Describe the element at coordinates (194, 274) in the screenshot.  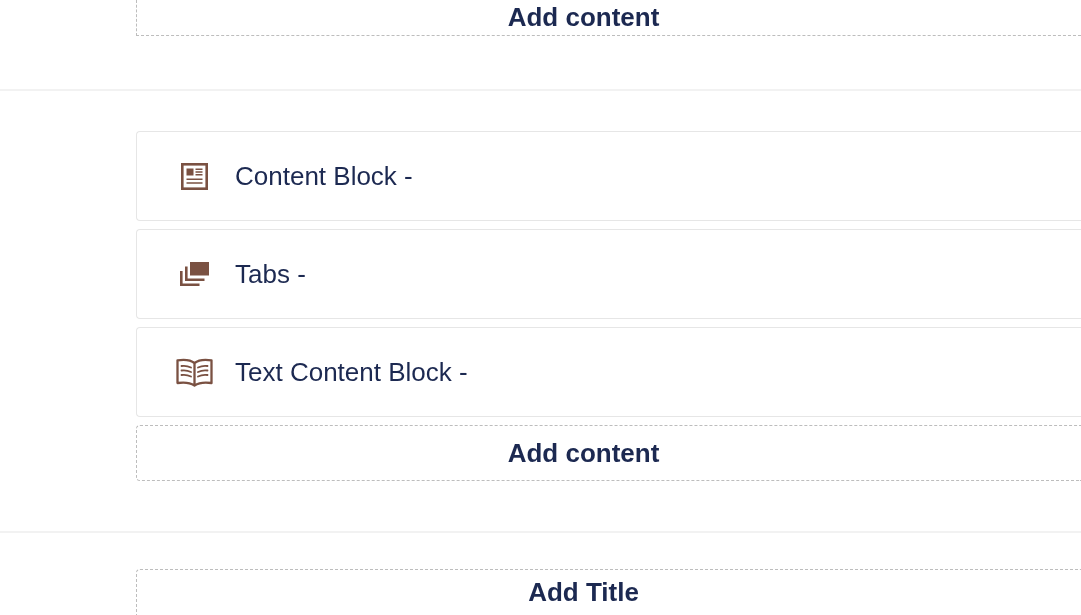
I see `stacked-cards-icon` at that location.